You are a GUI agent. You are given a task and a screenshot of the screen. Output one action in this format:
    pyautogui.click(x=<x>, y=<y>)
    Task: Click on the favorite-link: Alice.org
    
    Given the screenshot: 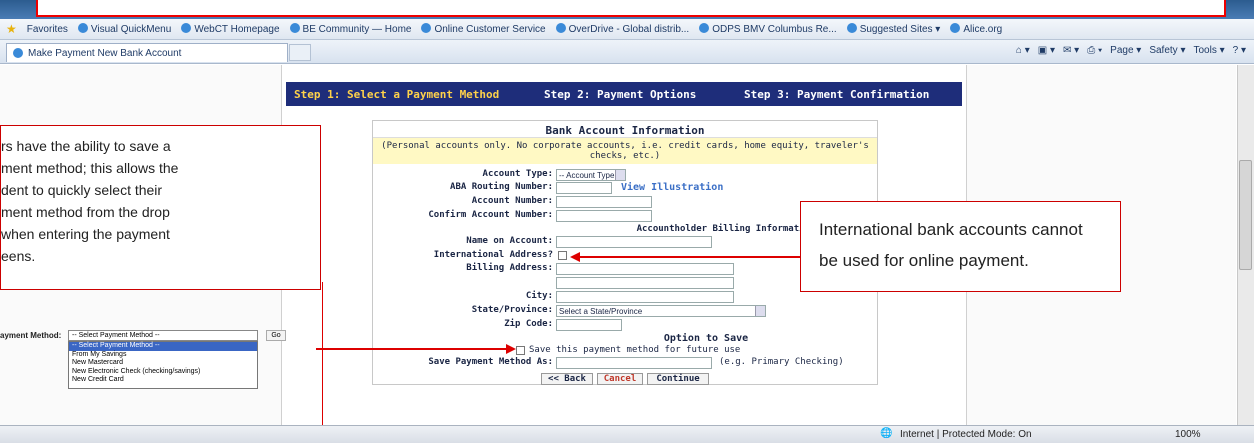 What is the action you would take?
    pyautogui.click(x=976, y=29)
    